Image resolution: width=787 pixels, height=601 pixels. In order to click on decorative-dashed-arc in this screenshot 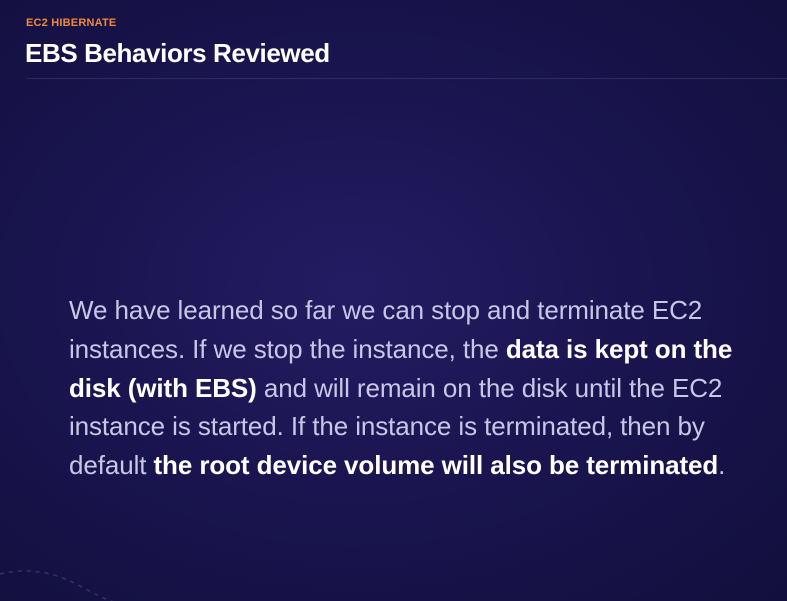, I will do `click(60, 585)`.